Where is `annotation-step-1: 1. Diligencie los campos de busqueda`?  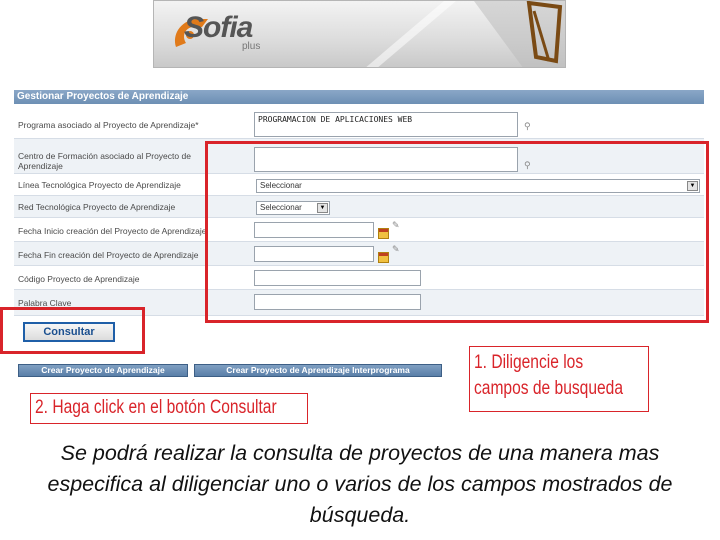
annotation-step-1: 1. Diligencie los campos de busqueda is located at coordinates (559, 379).